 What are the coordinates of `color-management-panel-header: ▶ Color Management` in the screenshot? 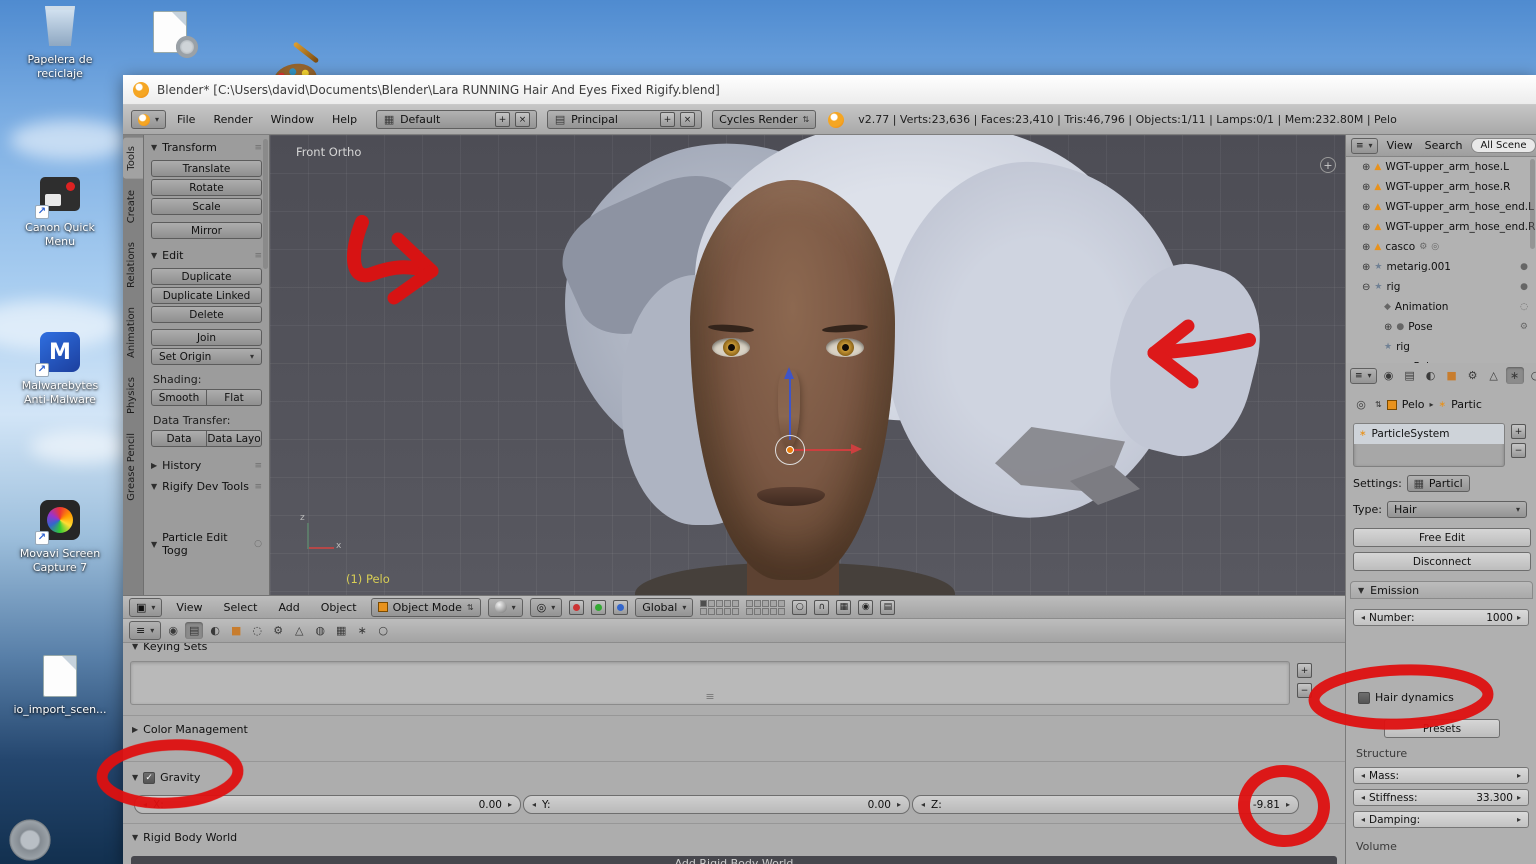 It's located at (190, 729).